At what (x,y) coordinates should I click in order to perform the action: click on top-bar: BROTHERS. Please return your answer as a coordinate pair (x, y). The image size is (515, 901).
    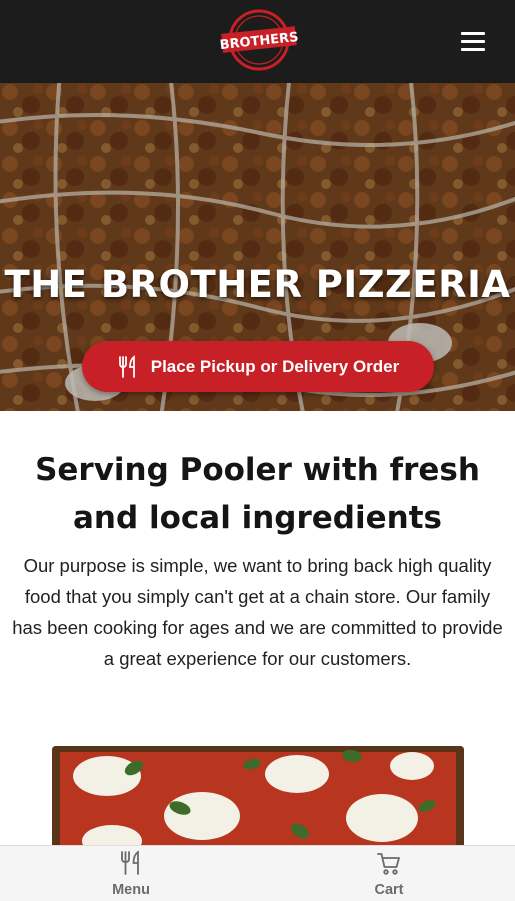
    Looking at the image, I should click on (257, 41).